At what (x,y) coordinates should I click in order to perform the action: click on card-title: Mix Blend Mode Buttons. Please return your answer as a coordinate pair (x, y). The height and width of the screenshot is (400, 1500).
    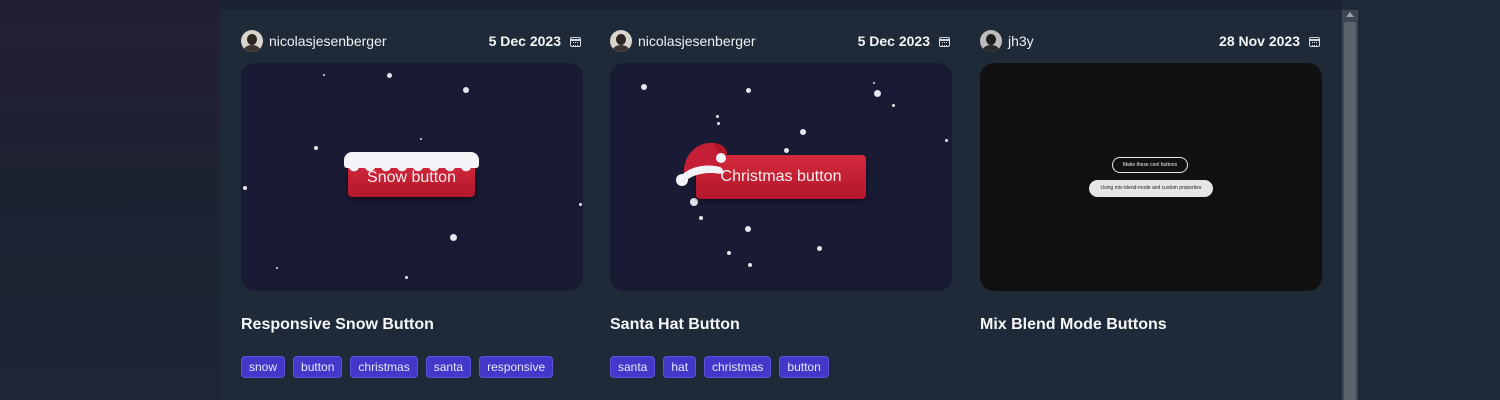
    Looking at the image, I should click on (1073, 325).